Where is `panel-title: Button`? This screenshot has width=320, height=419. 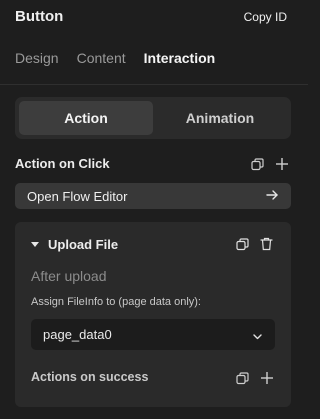
panel-title: Button is located at coordinates (39, 16).